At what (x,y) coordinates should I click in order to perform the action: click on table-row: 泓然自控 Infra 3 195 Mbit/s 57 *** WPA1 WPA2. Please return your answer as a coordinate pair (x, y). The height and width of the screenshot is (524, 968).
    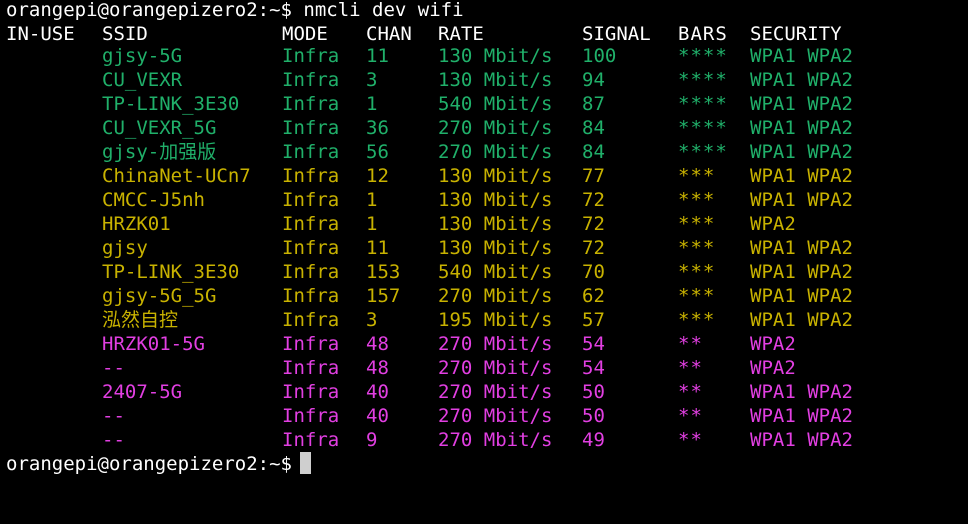
    Looking at the image, I should click on (487, 320).